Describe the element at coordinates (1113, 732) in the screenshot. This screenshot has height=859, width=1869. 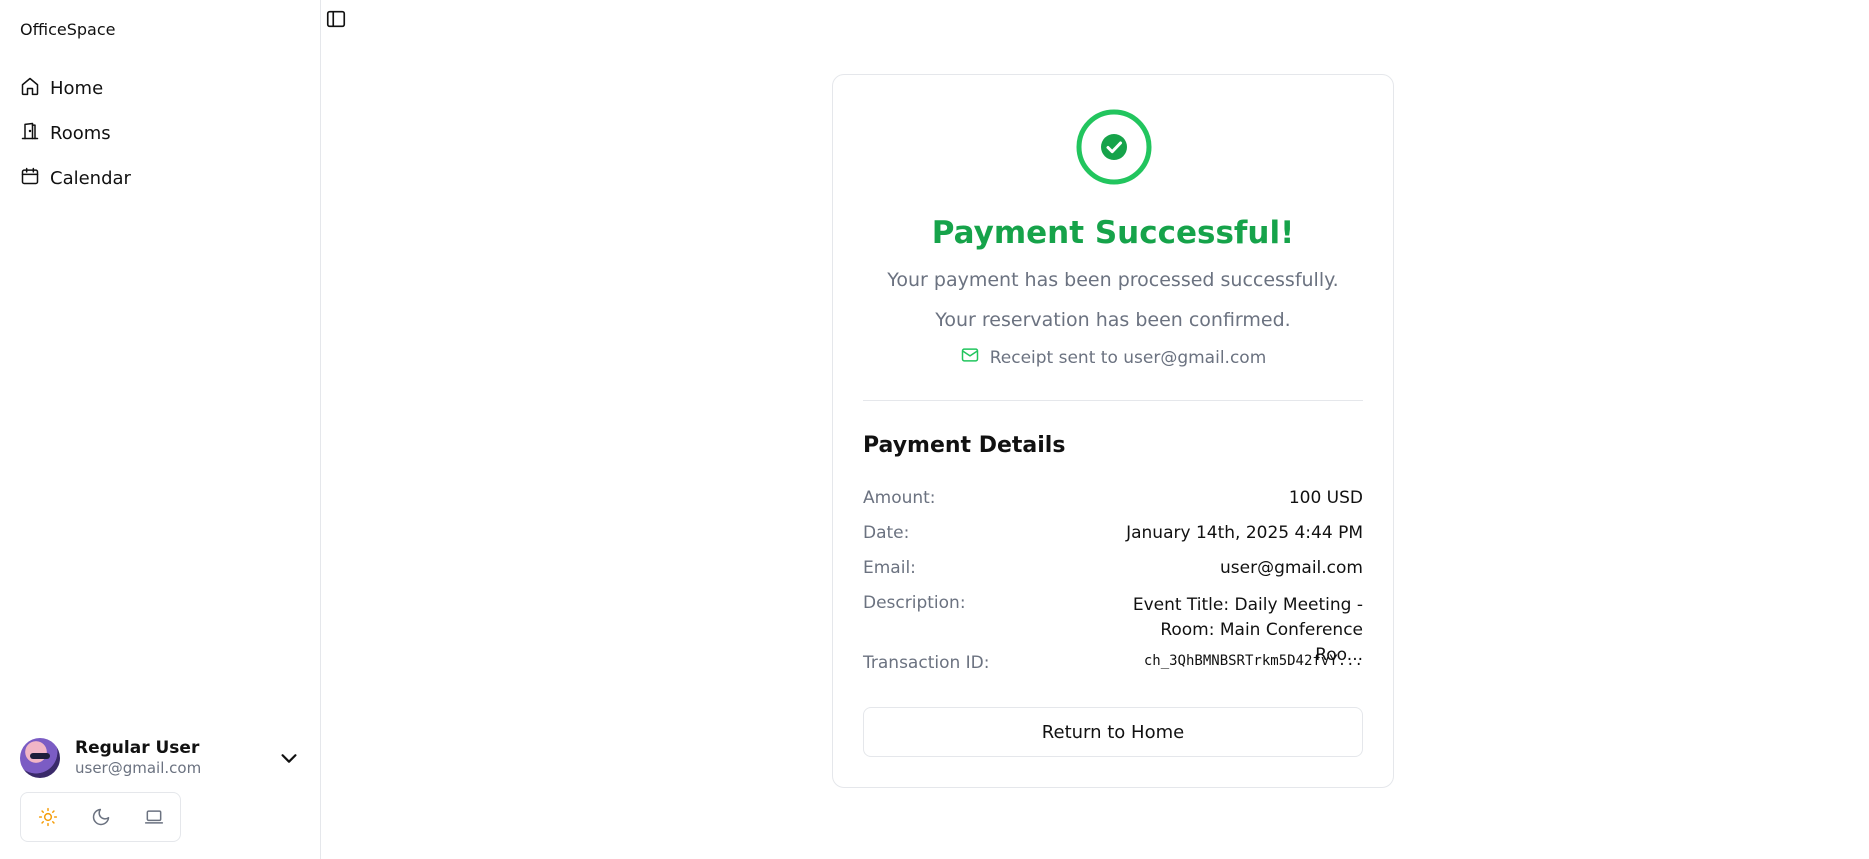
I see `return-home-button: Return to Home` at that location.